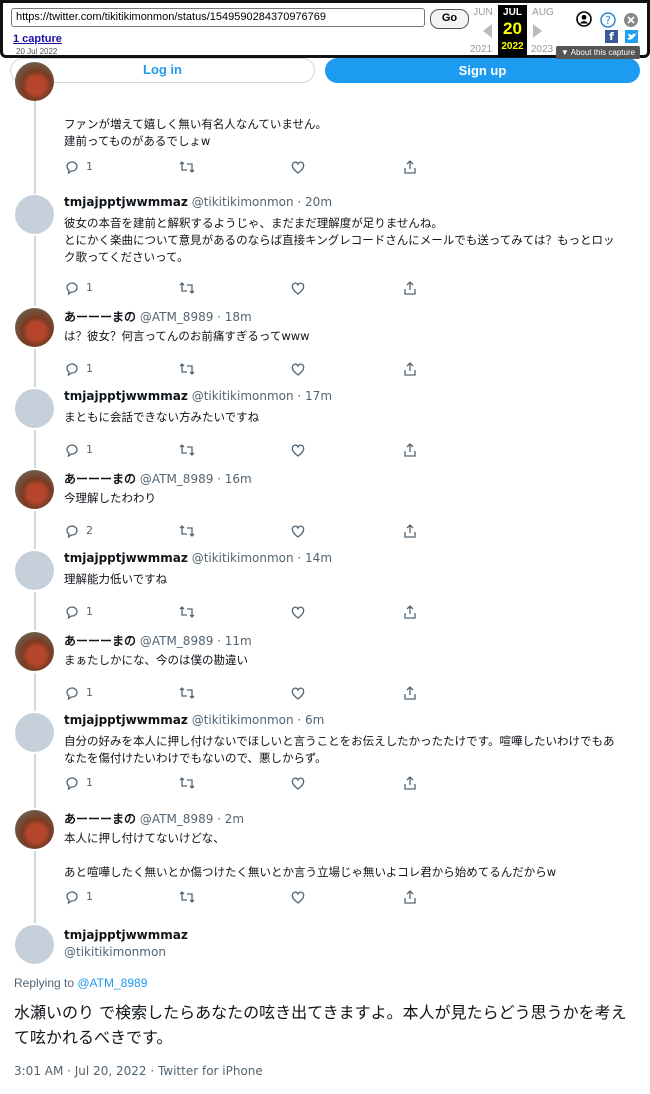 This screenshot has height=1094, width=650. Describe the element at coordinates (162, 70) in the screenshot. I see `login-button: Log in` at that location.